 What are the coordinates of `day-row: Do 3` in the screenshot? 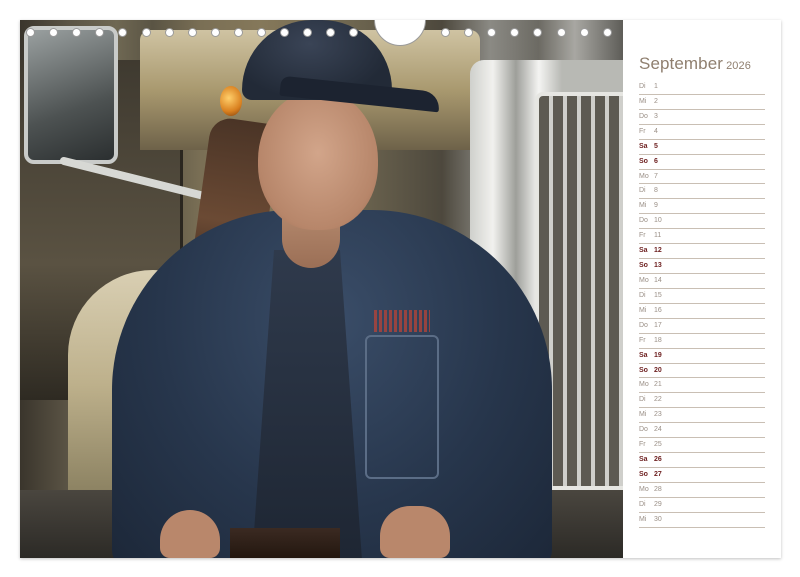 It's located at (702, 117).